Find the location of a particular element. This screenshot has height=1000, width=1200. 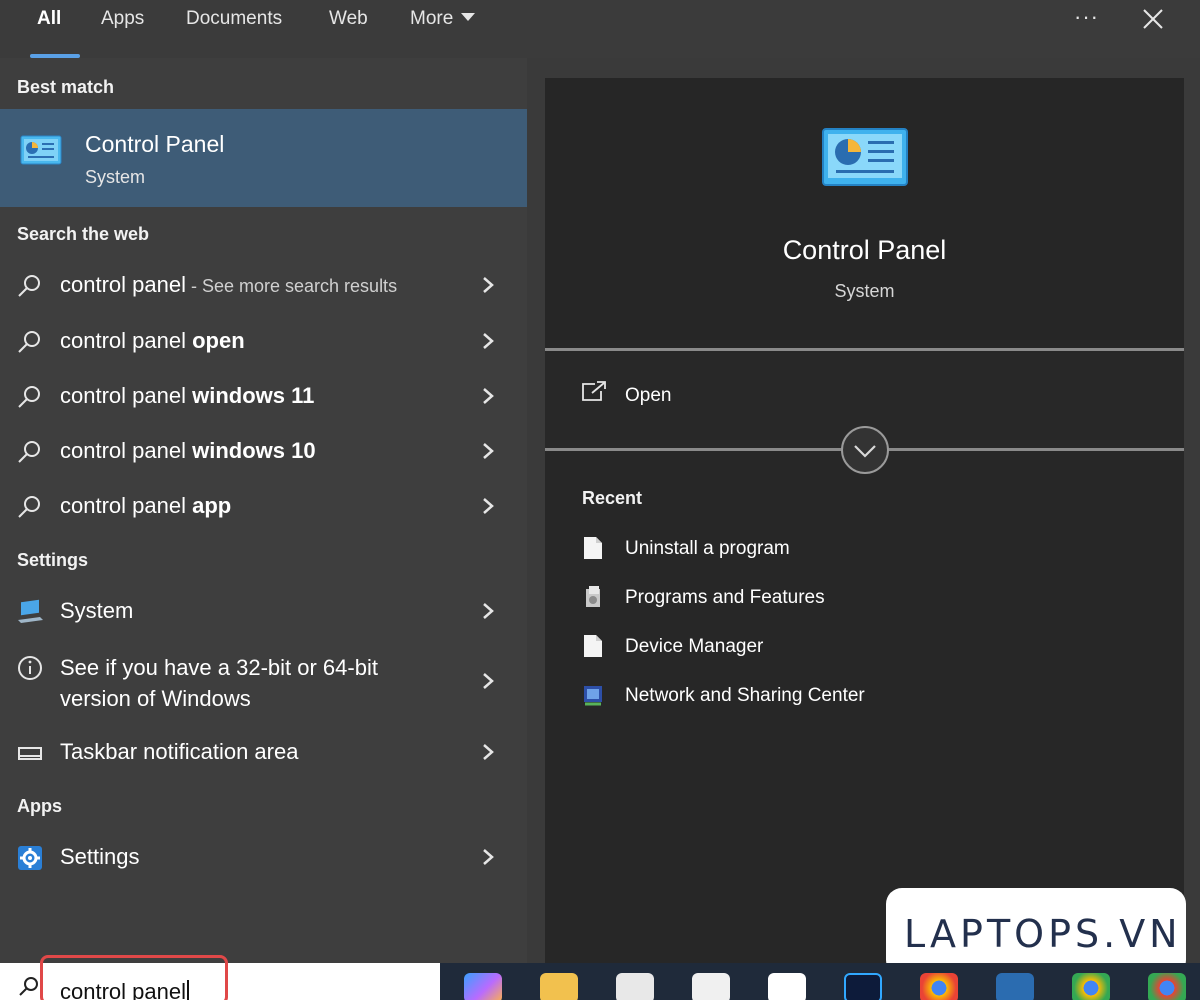

programs-icon is located at coordinates (593, 596).